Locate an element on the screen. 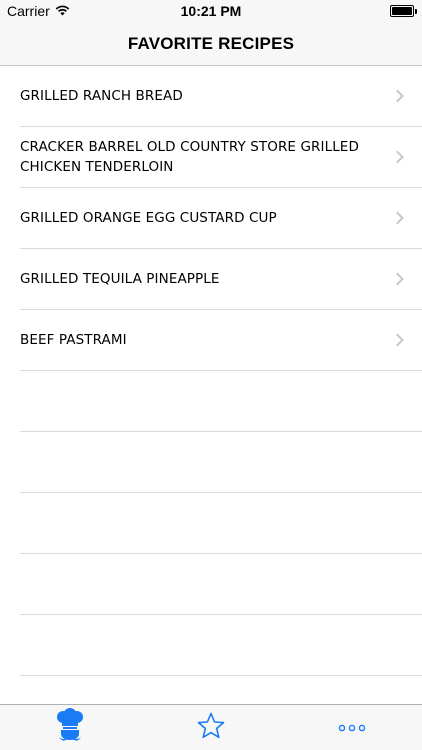 This screenshot has height=750, width=422. tab-favorites is located at coordinates (211, 727).